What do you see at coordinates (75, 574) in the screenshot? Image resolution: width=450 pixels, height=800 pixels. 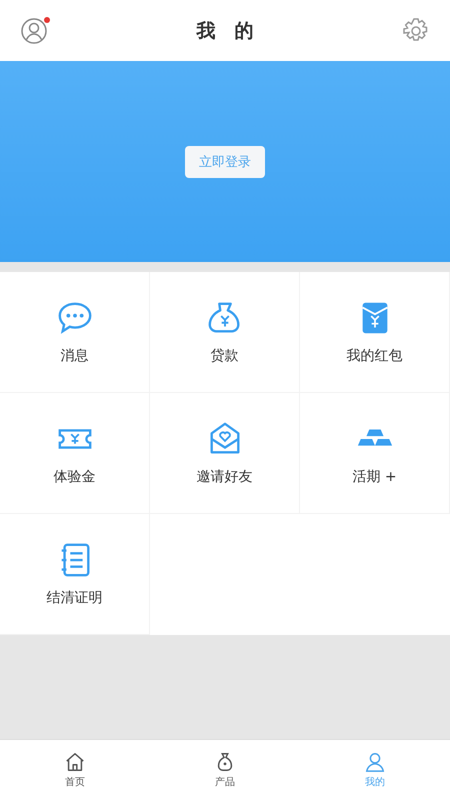 I see `menu-item: 结清证明` at bounding box center [75, 574].